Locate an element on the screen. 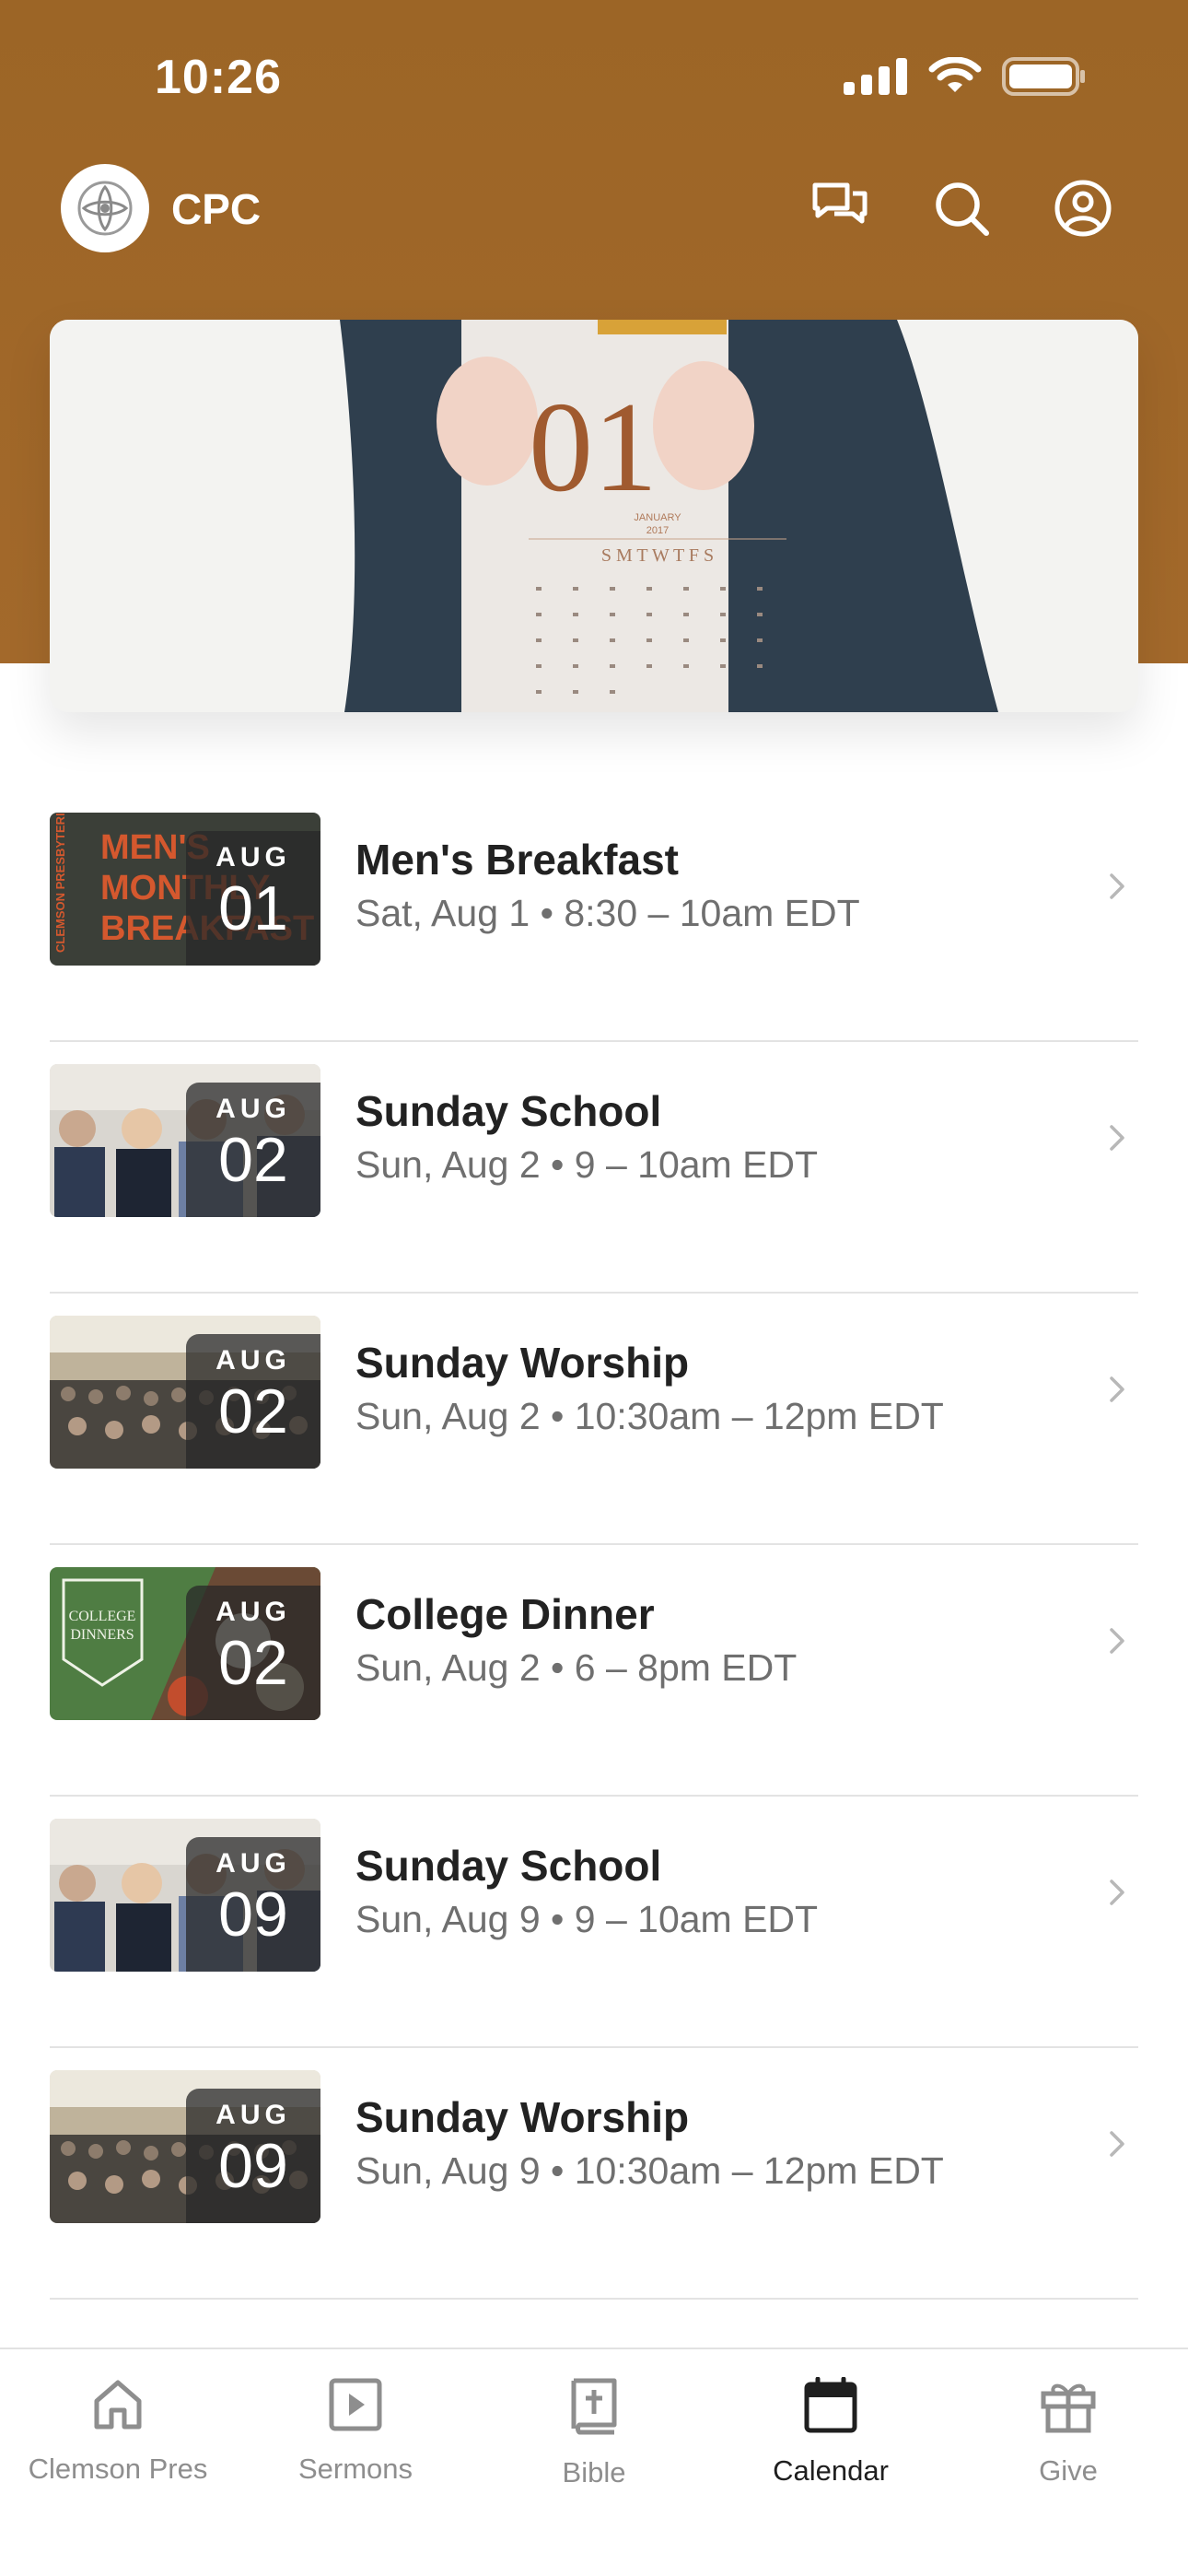  chat-icon is located at coordinates (840, 203).